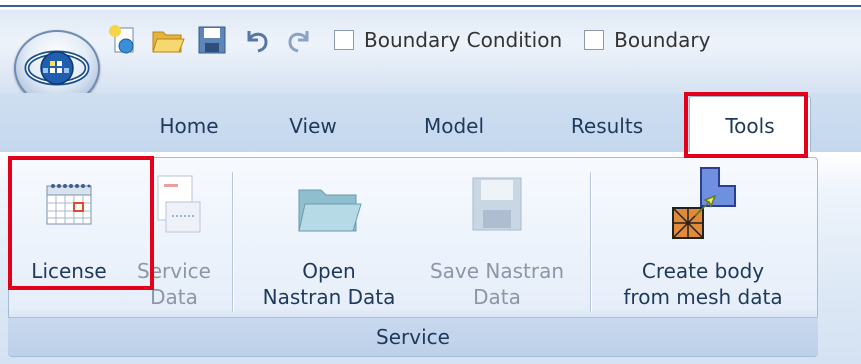 This screenshot has height=364, width=861. I want to click on button-label-line2: Data, so click(497, 297).